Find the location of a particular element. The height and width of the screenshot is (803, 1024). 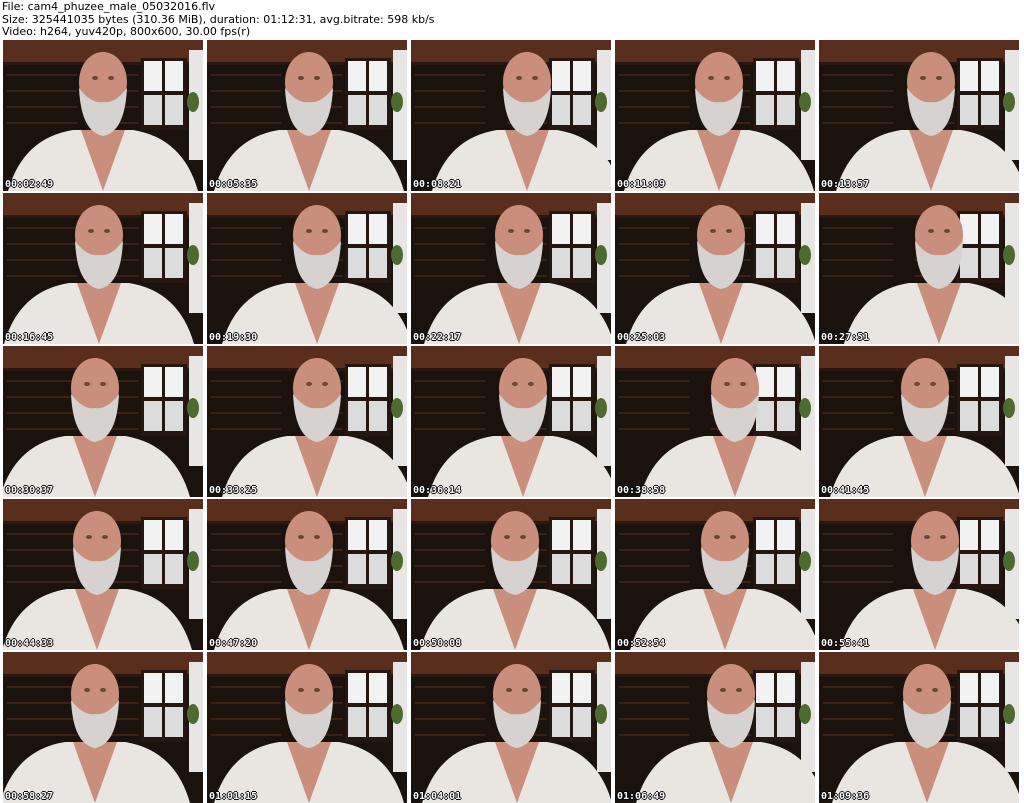

video-frame-thumbnail: 00:52:54 is located at coordinates (715, 574).